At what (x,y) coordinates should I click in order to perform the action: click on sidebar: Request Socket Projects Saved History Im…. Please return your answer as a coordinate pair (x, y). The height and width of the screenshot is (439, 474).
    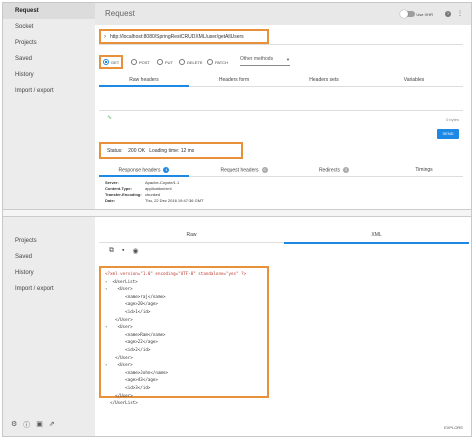
    Looking at the image, I should click on (49, 106).